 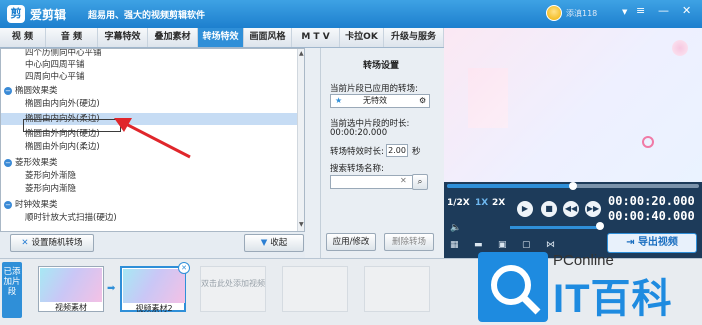 What do you see at coordinates (525, 209) in the screenshot?
I see `play-icon: ▶` at bounding box center [525, 209].